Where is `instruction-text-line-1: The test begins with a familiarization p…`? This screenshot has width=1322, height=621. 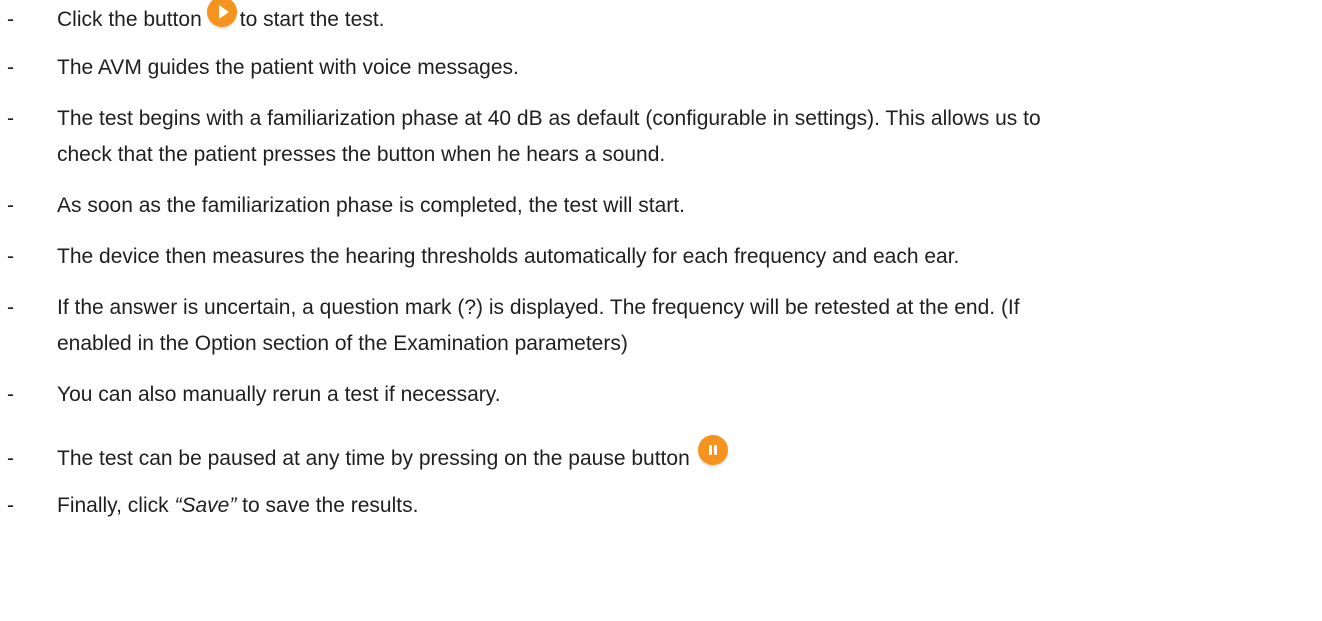 instruction-text-line-1: The test begins with a familiarization p… is located at coordinates (549, 118).